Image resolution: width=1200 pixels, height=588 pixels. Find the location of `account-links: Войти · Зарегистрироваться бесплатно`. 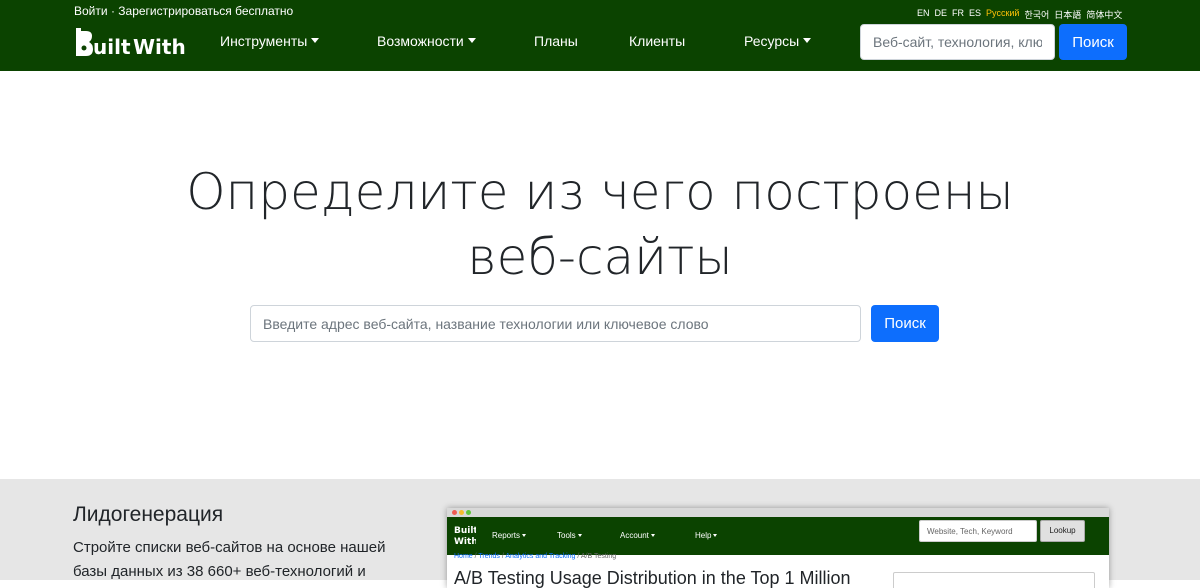

account-links: Войти · Зарегистрироваться бесплатно is located at coordinates (183, 11).